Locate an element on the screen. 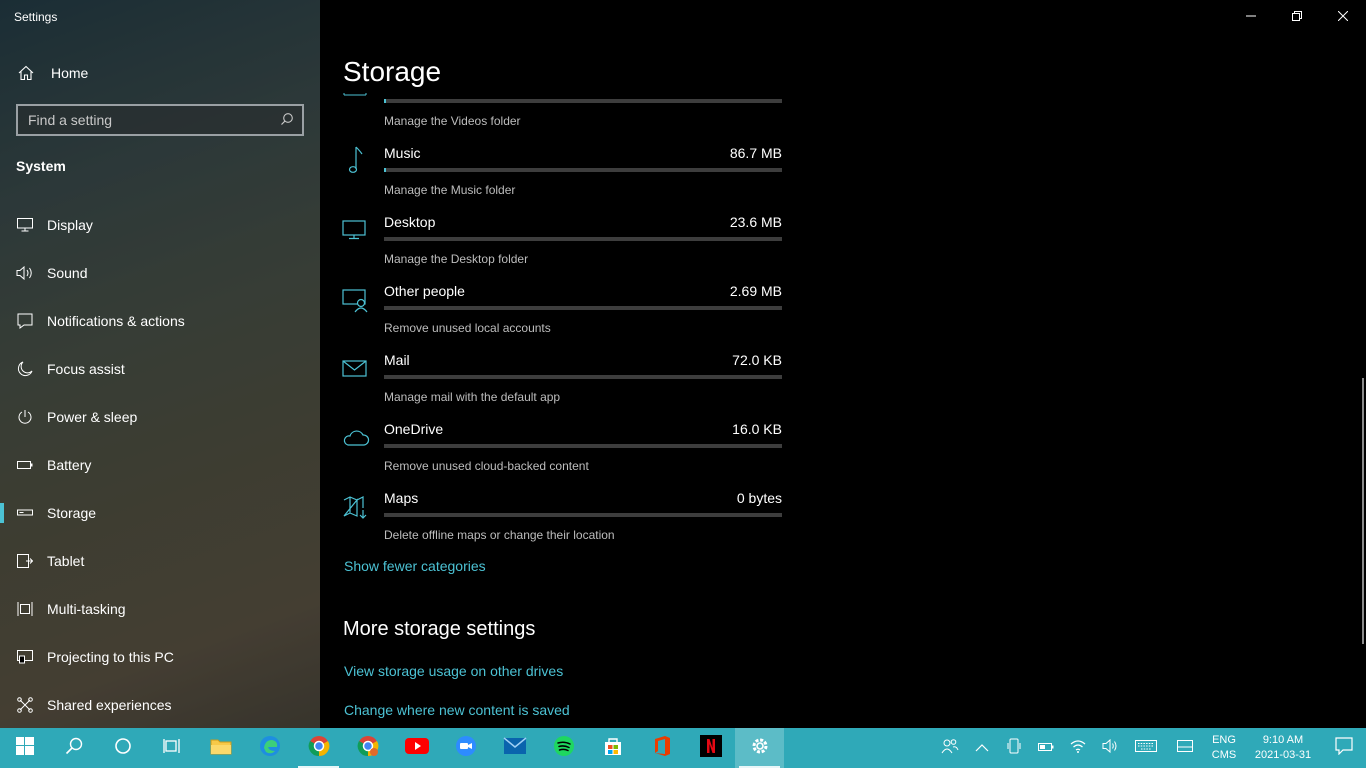  people-icon is located at coordinates (950, 748).